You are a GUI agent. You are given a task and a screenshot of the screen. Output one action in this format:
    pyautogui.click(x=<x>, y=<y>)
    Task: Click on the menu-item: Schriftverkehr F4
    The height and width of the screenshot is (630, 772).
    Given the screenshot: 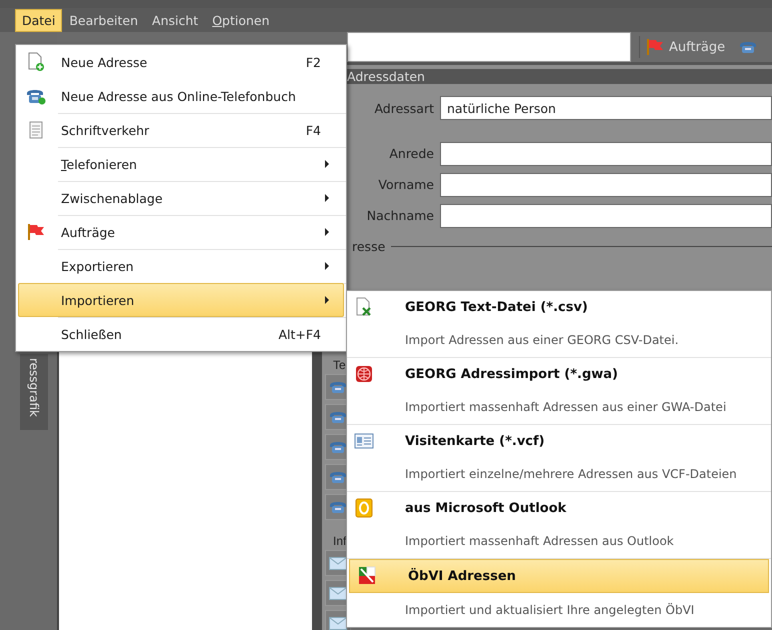 What is the action you would take?
    pyautogui.click(x=181, y=130)
    